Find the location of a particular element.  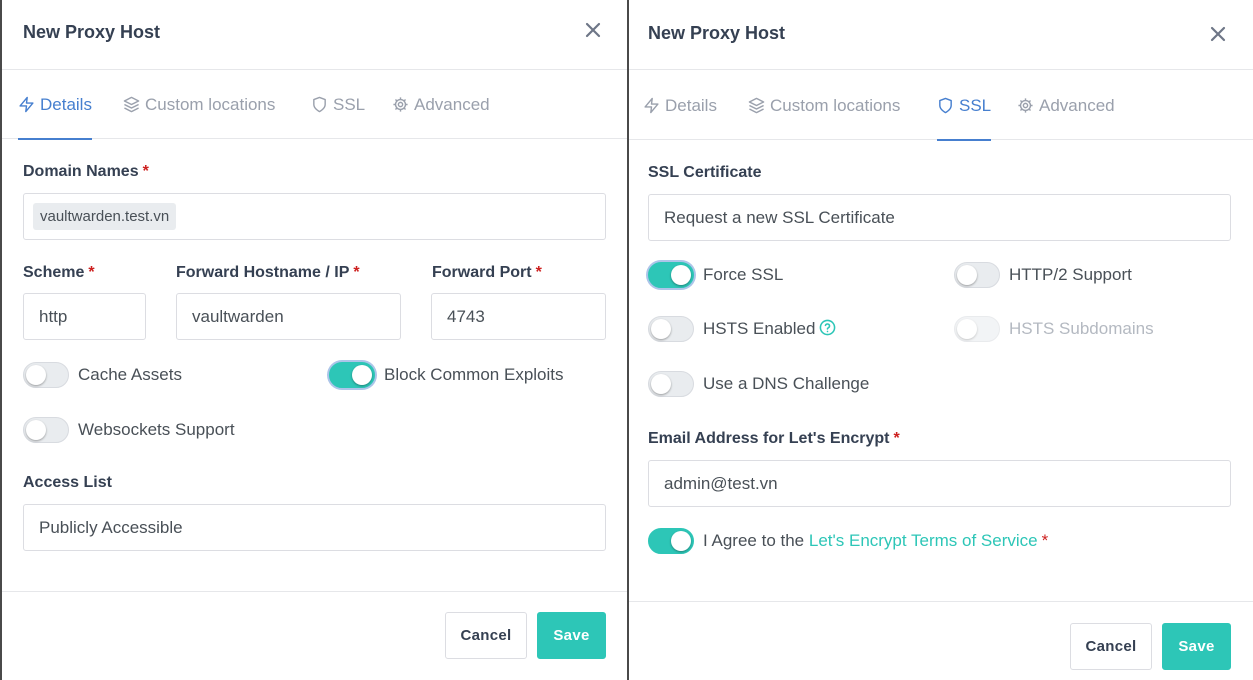

force-ssl-toggle: Force SSL is located at coordinates (715, 275).